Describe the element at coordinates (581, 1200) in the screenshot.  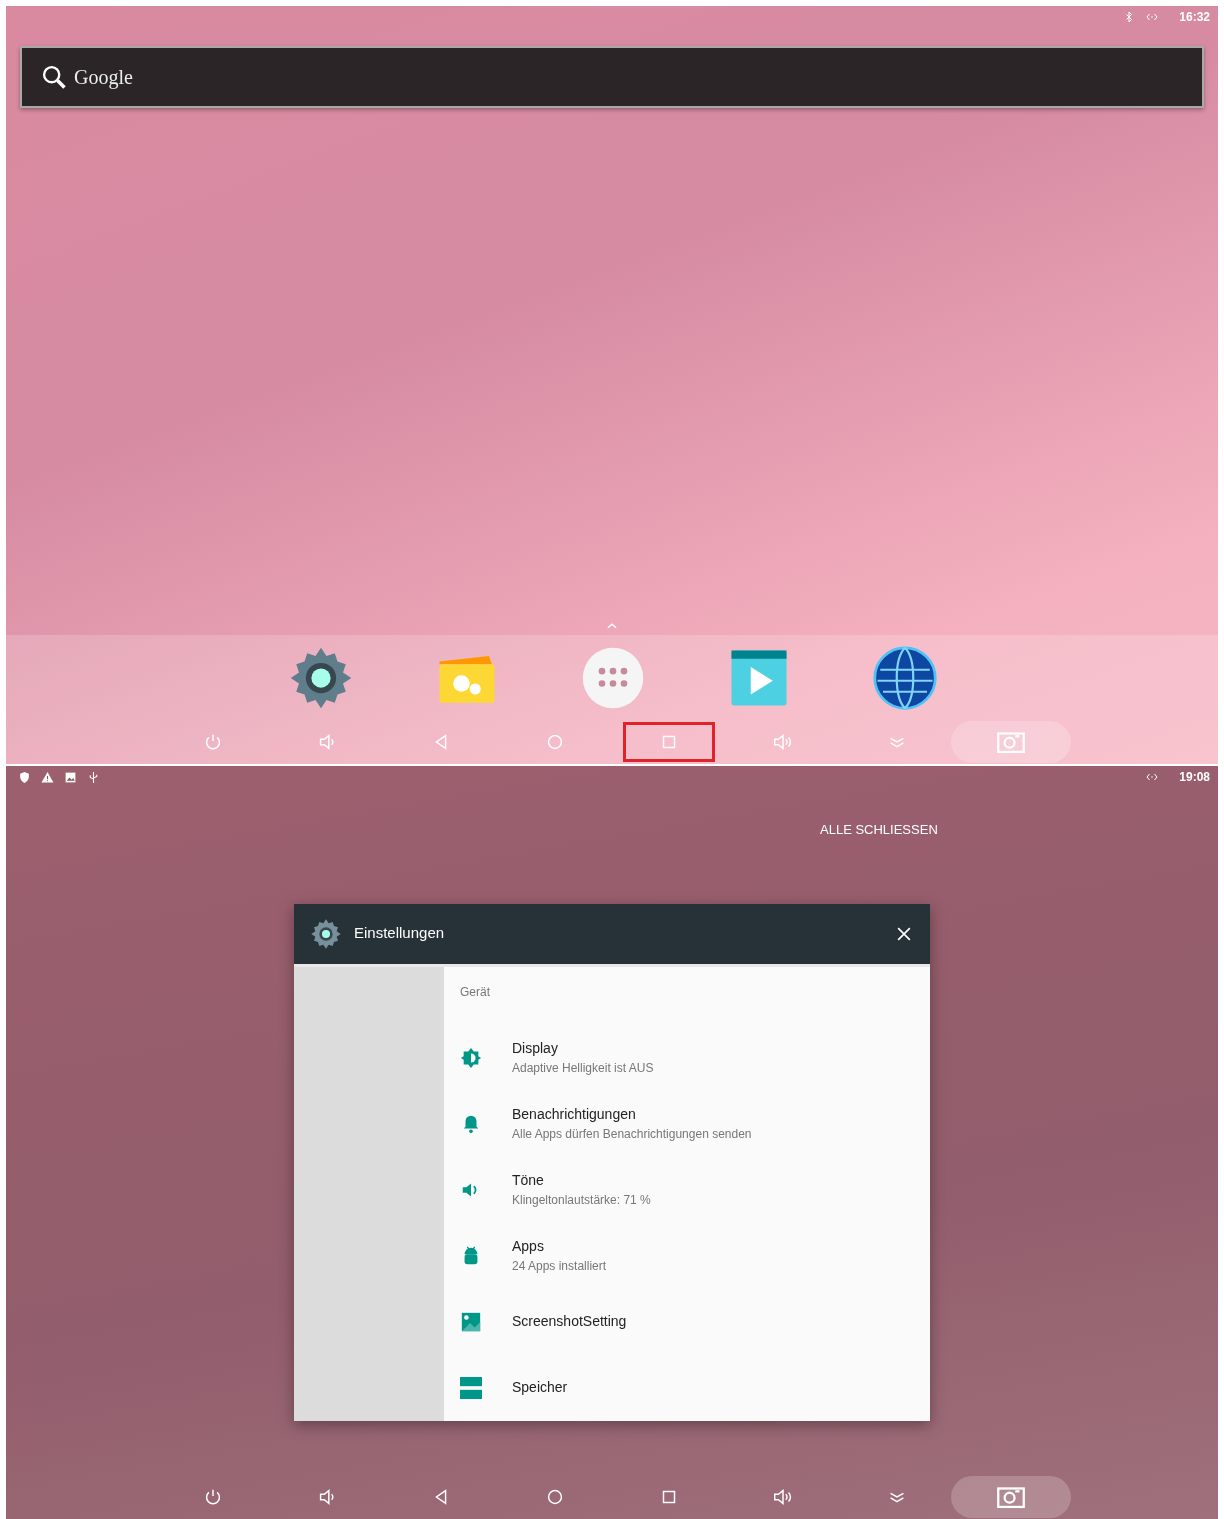
I see `item-subtitle: Klingeltonlautstärke: 71 %` at that location.